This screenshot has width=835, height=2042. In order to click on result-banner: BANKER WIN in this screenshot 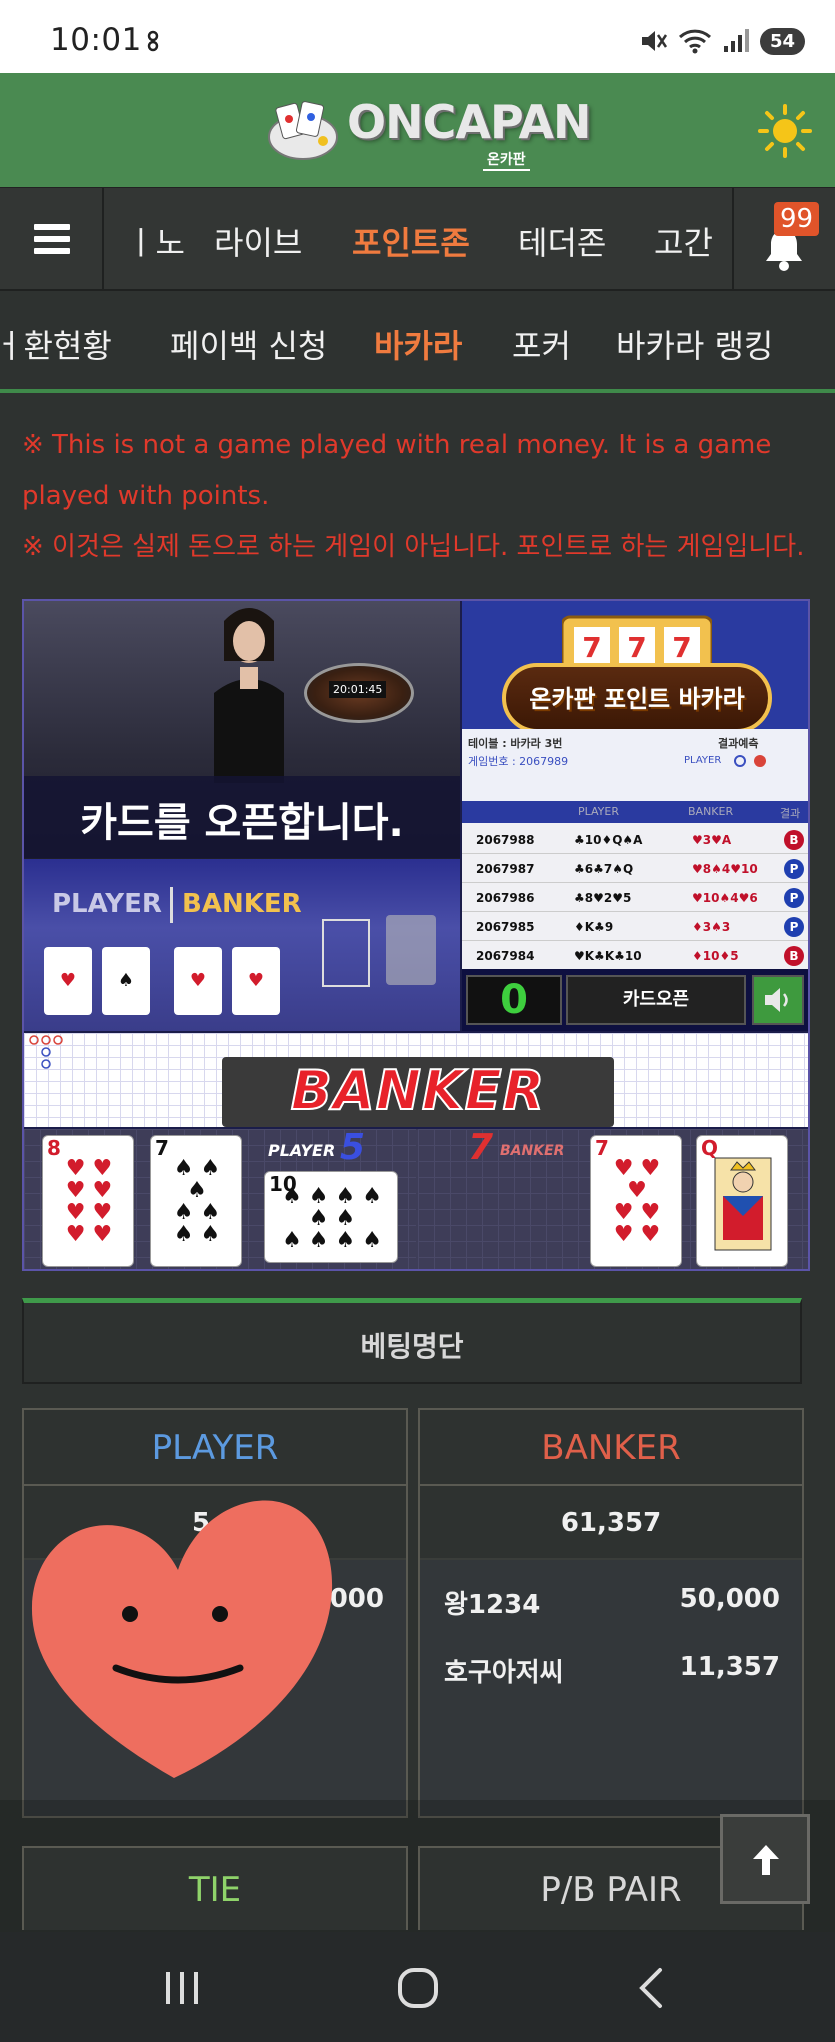, I will do `click(418, 1121)`.